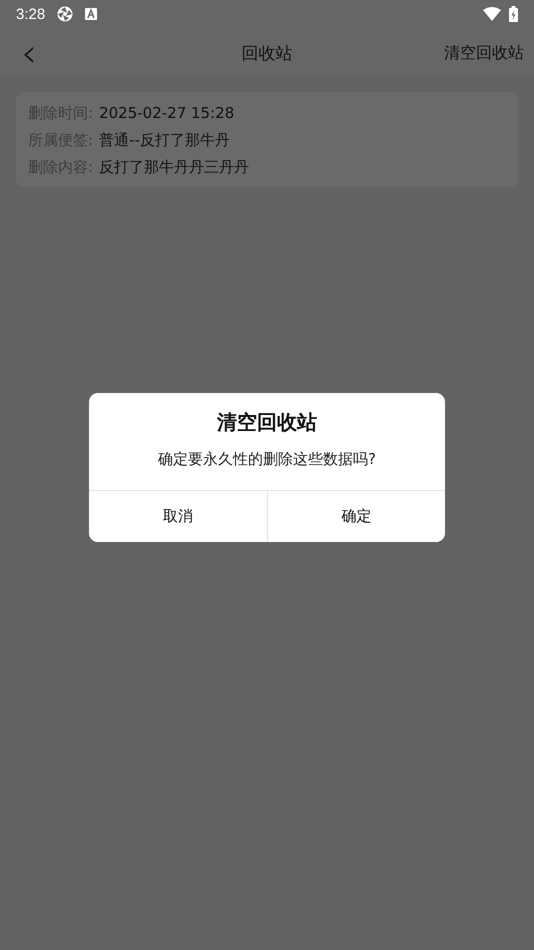 The height and width of the screenshot is (950, 534). Describe the element at coordinates (166, 113) in the screenshot. I see `field-value: 2025-02-27 15:28` at that location.